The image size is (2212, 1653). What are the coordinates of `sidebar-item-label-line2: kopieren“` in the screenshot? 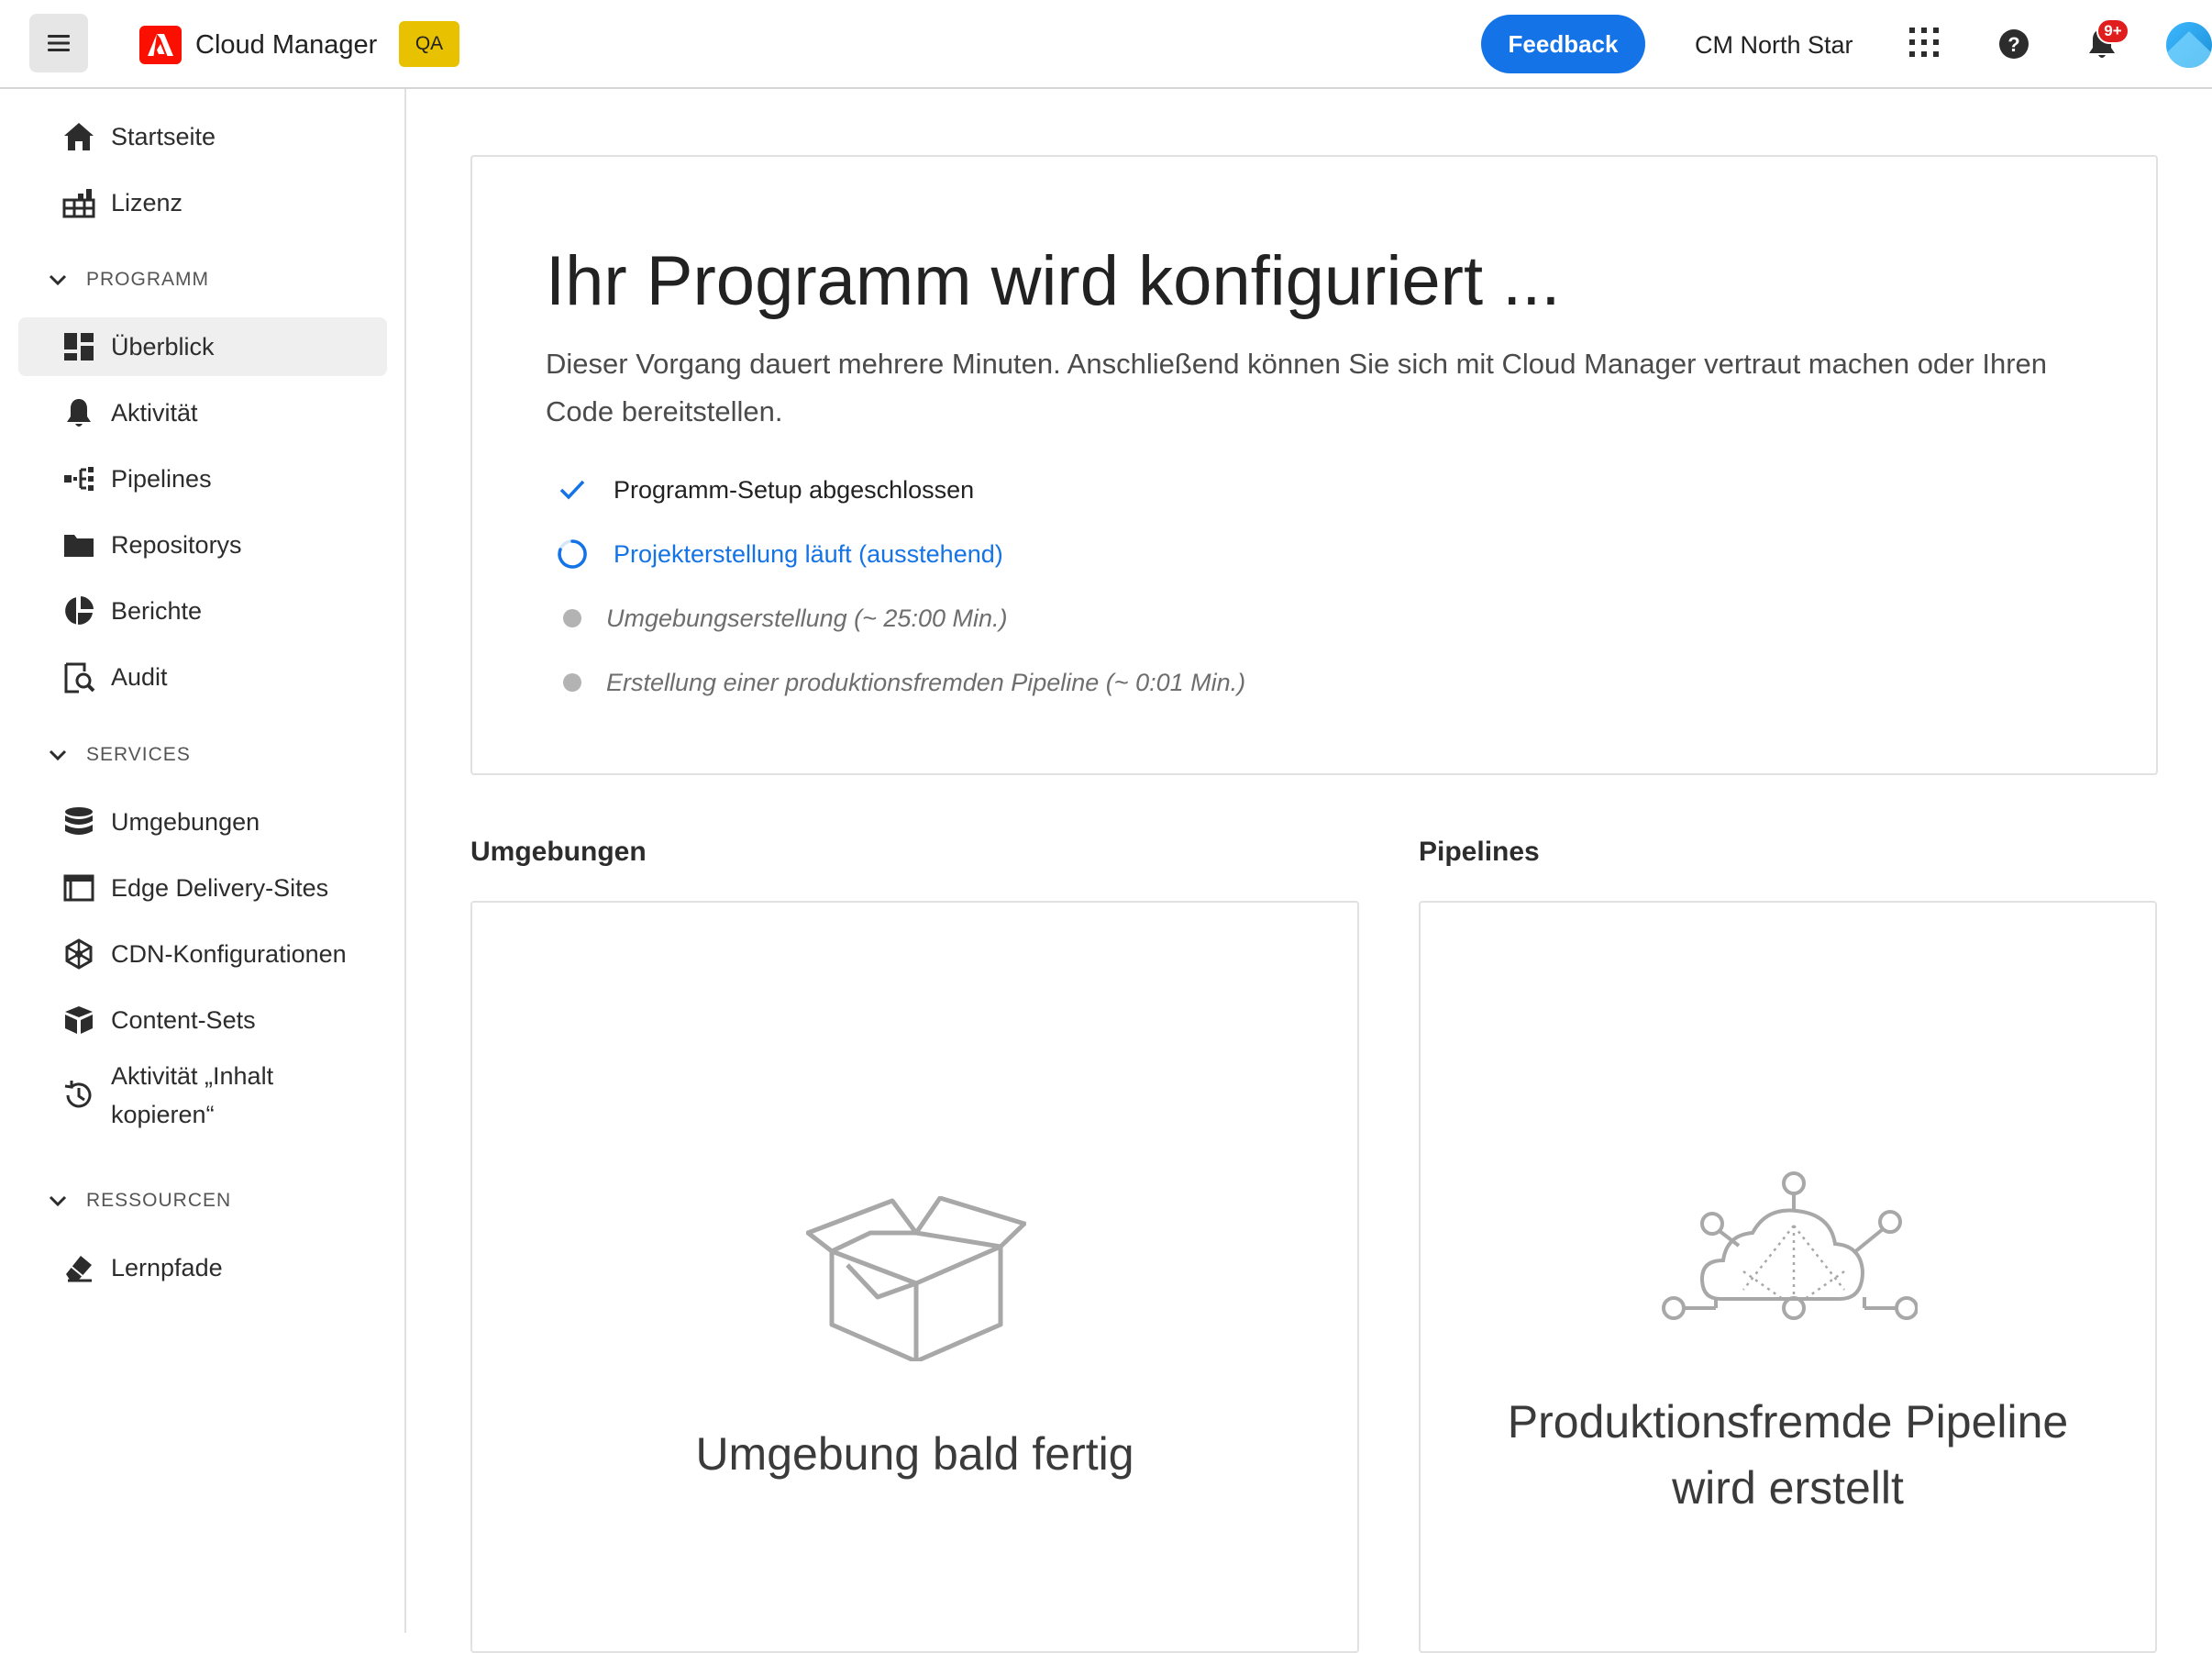 It's located at (163, 1114).